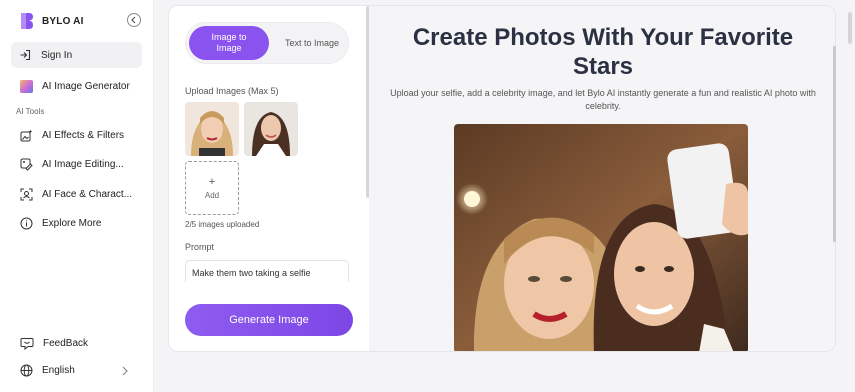 Image resolution: width=855 pixels, height=392 pixels. I want to click on page-scrollbar, so click(850, 28).